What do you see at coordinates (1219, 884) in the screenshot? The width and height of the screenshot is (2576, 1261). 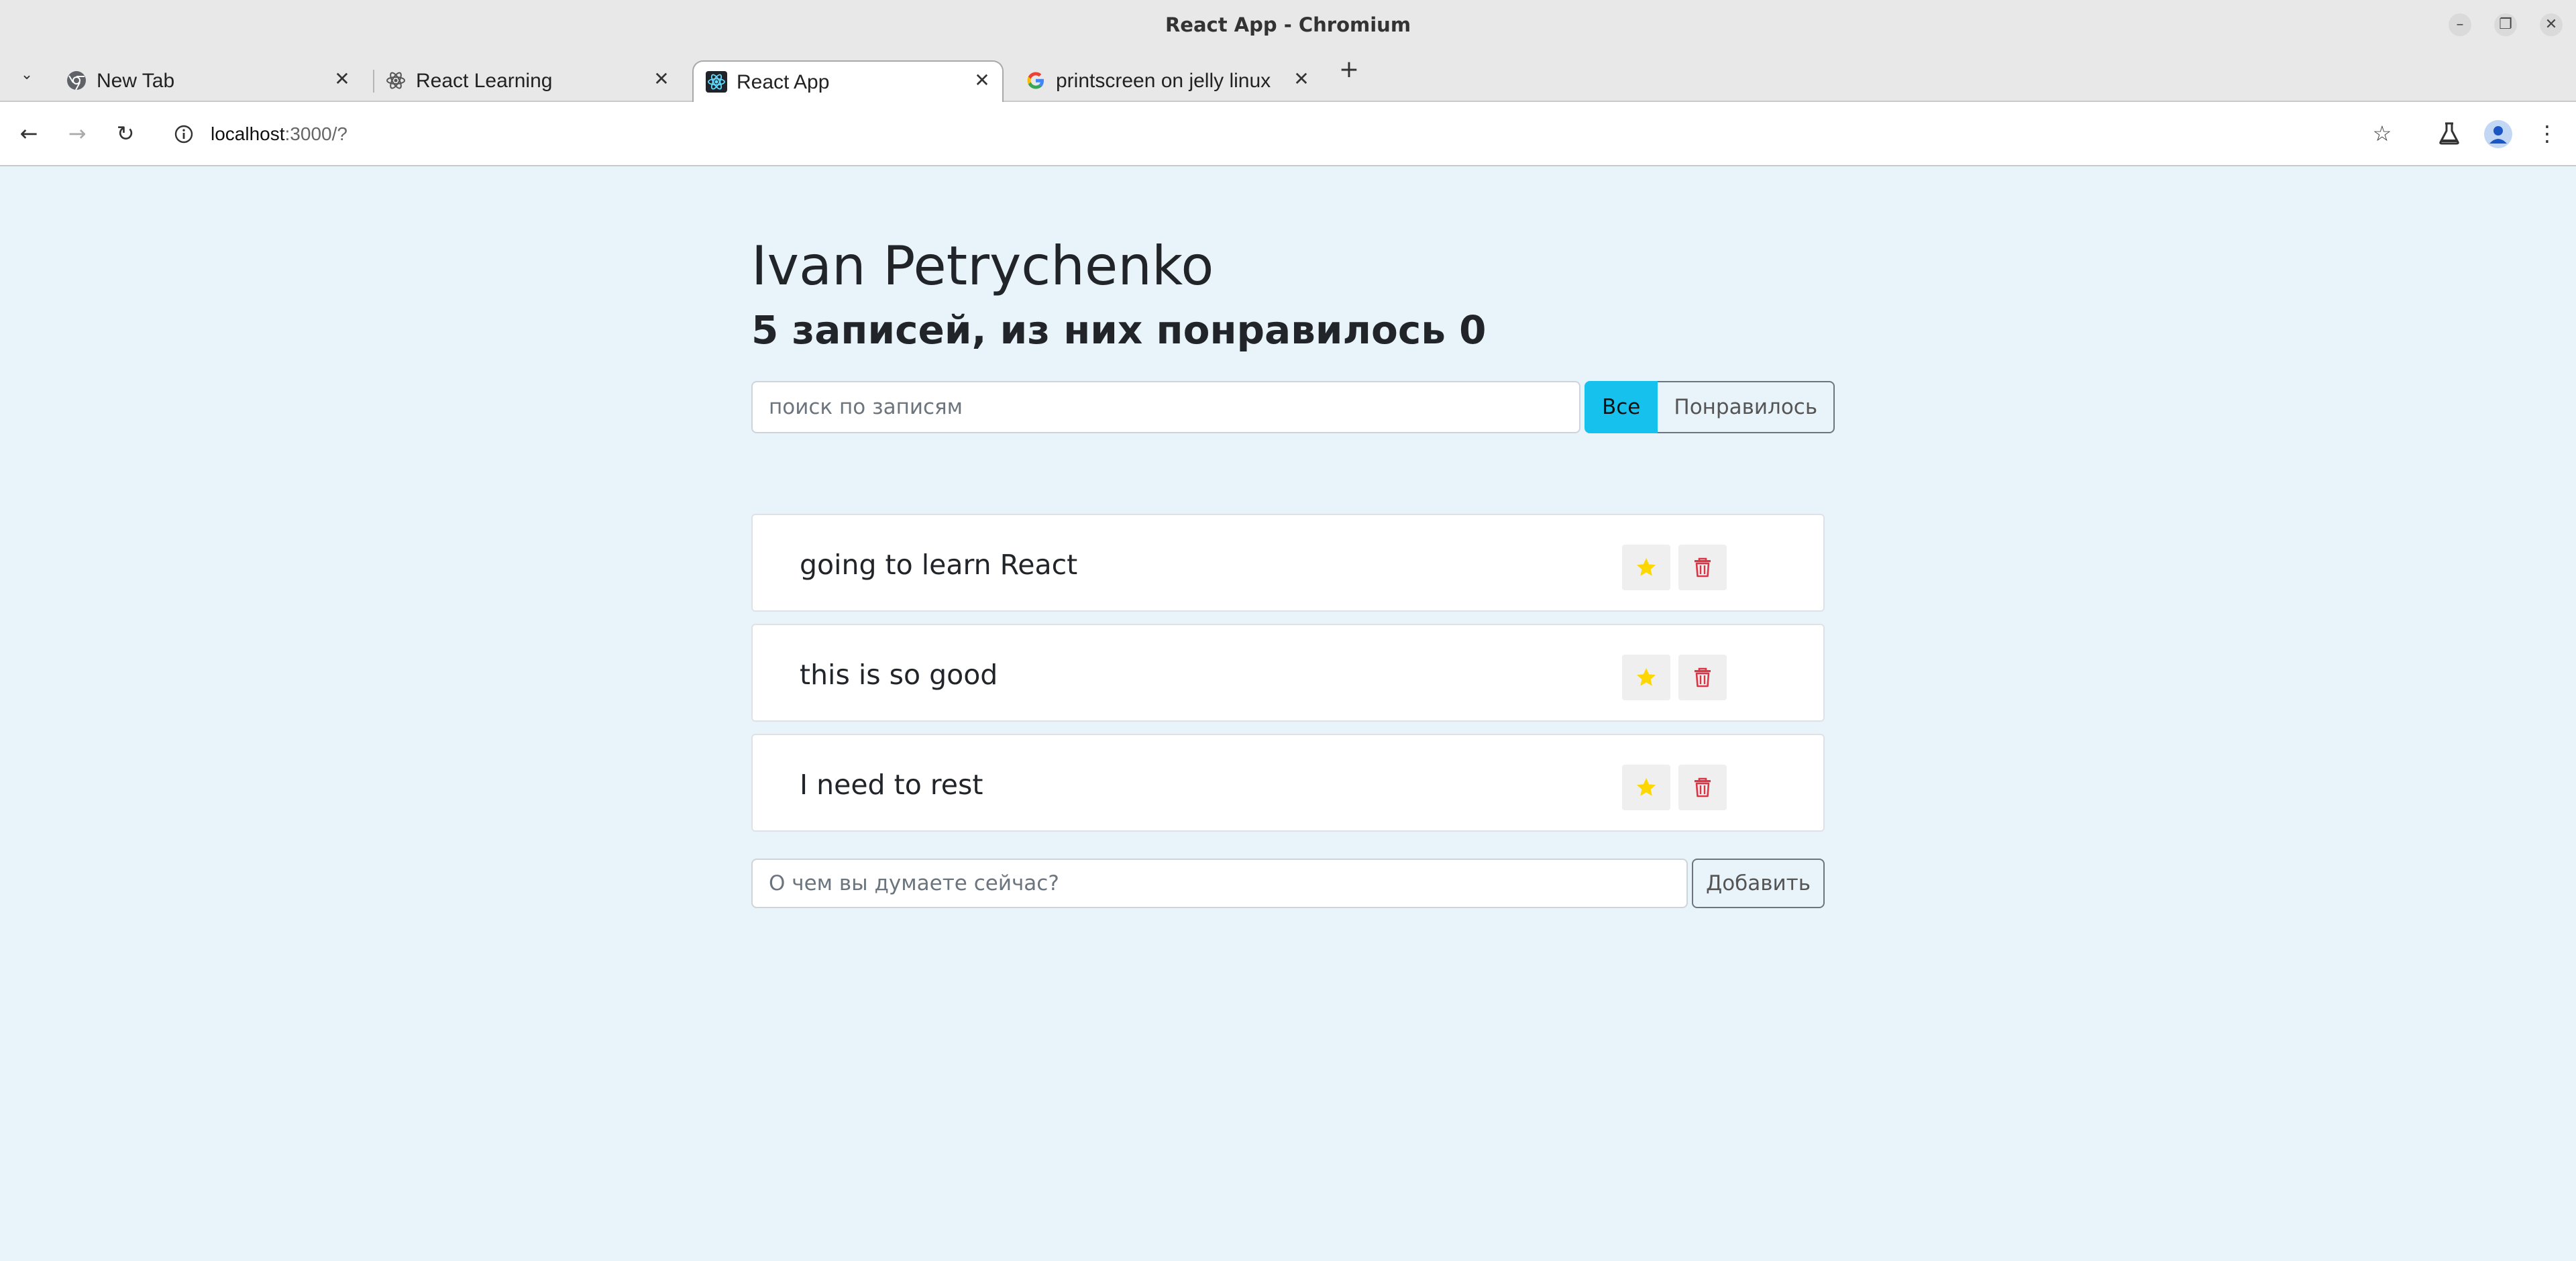 I see `new-post-input` at bounding box center [1219, 884].